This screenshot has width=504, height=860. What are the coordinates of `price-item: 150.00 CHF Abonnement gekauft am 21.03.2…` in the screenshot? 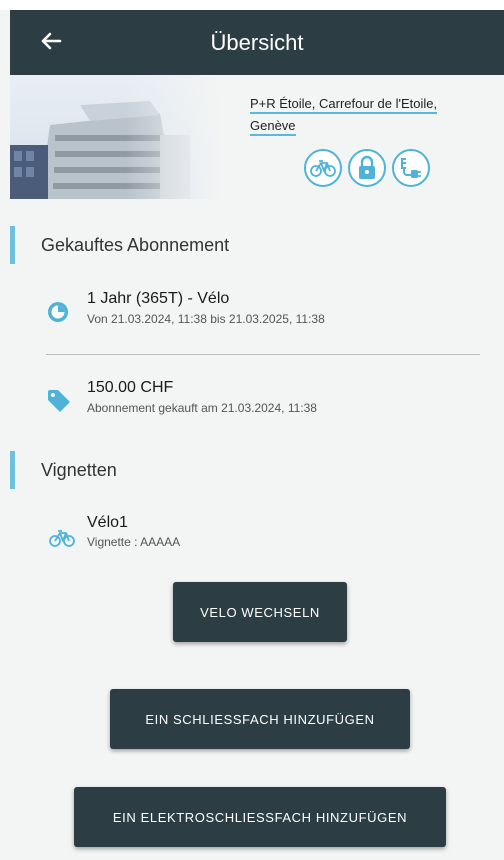 It's located at (202, 397).